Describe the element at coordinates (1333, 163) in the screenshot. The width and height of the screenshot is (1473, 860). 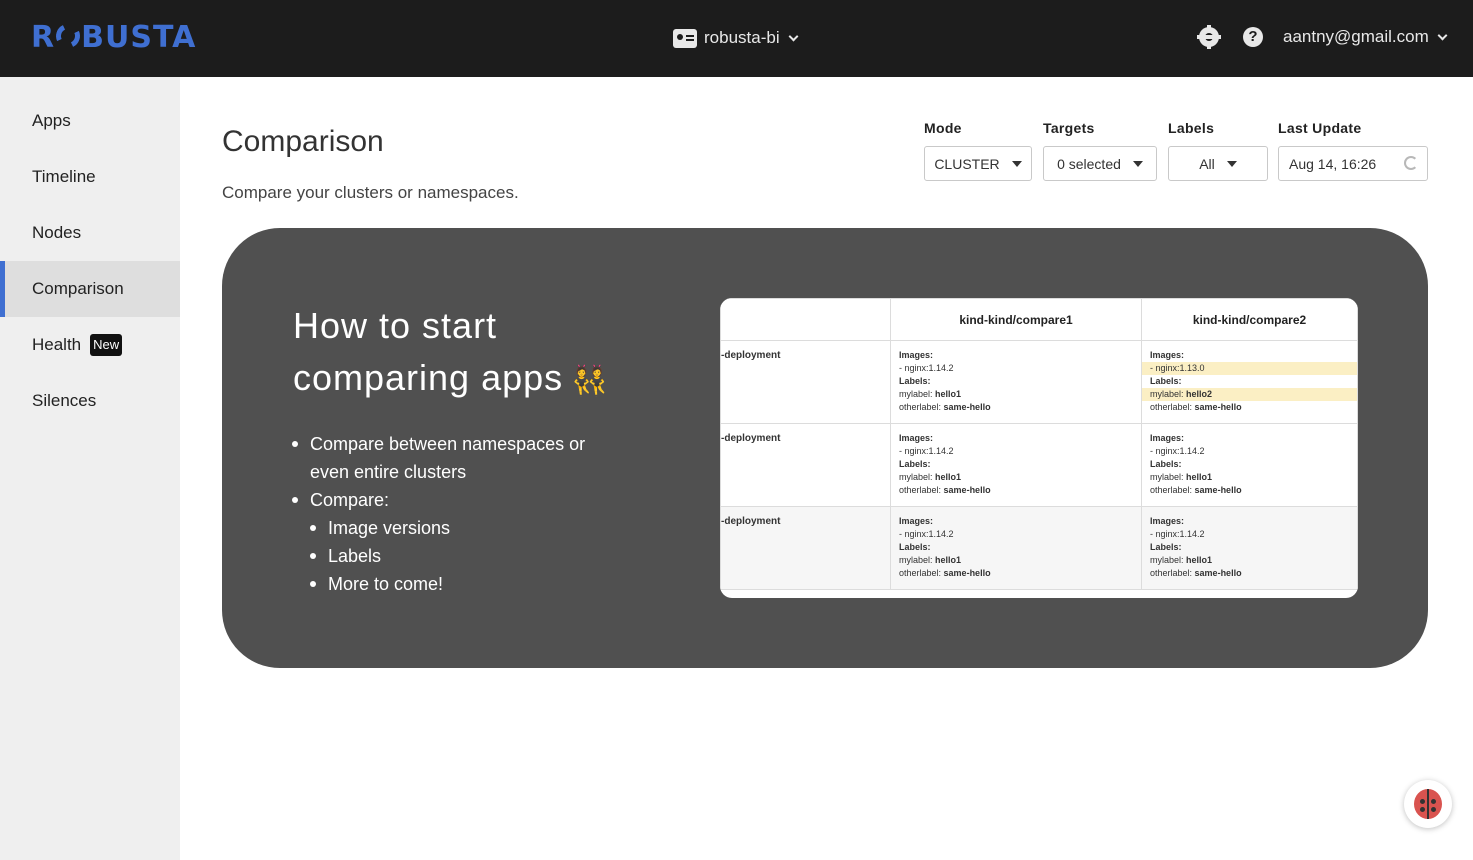
I see `last-update-value: Aug 14, 16:26` at that location.